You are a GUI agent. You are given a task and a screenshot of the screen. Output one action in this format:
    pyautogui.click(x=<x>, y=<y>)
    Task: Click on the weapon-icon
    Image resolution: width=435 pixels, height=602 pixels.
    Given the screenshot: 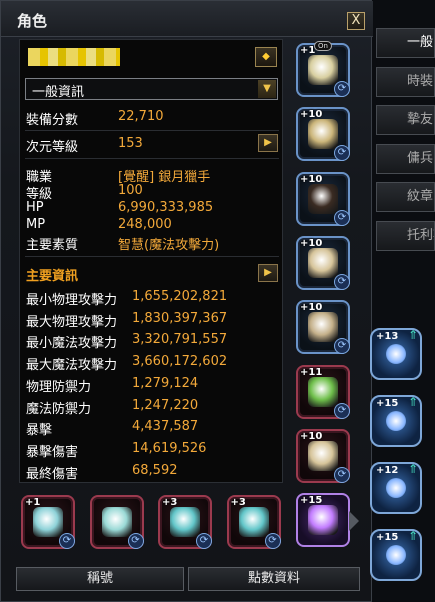 What is the action you would take?
    pyautogui.click(x=323, y=391)
    